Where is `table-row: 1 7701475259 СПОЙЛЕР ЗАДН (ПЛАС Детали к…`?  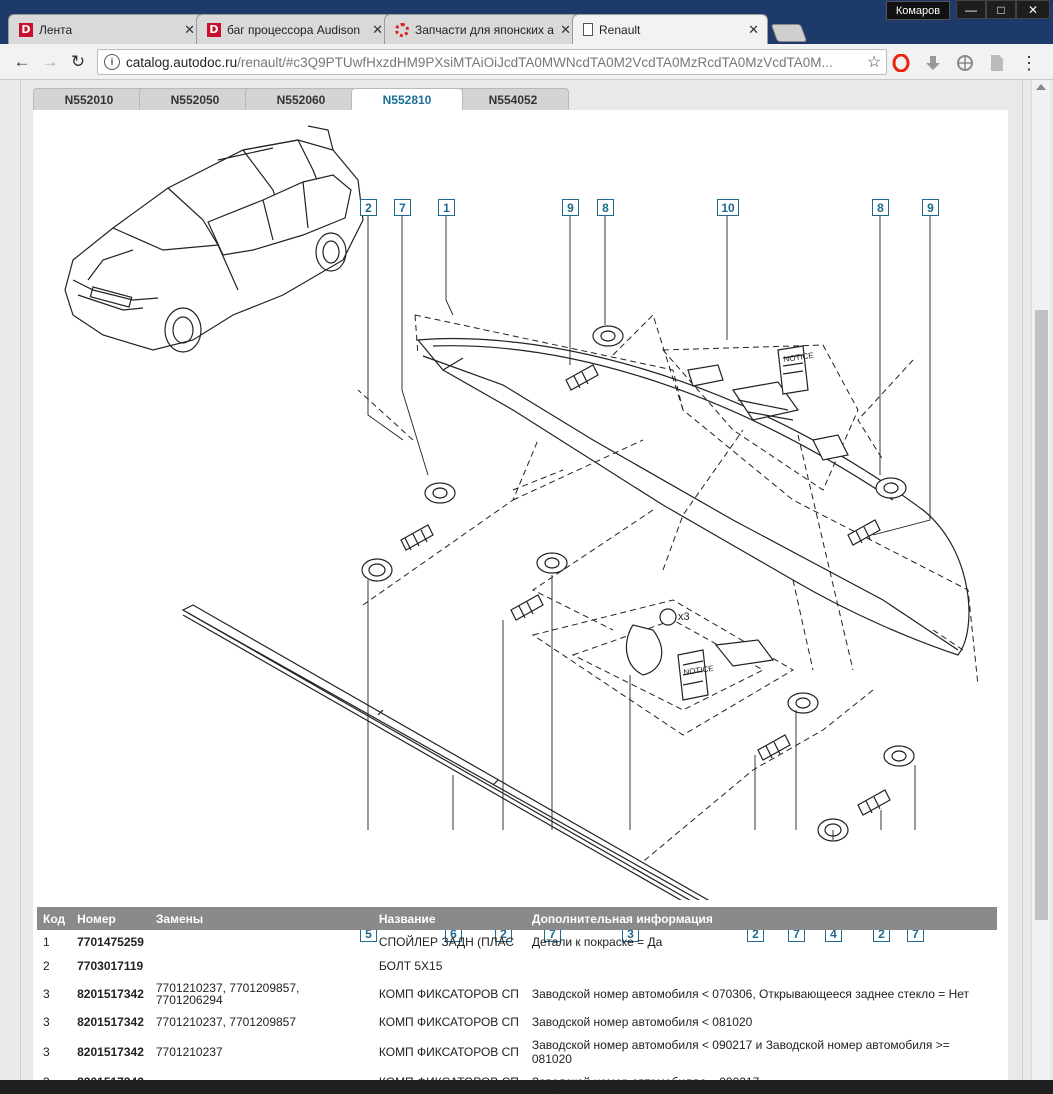
table-row: 1 7701475259 СПОЙЛЕР ЗАДН (ПЛАС Детали к… is located at coordinates (517, 942).